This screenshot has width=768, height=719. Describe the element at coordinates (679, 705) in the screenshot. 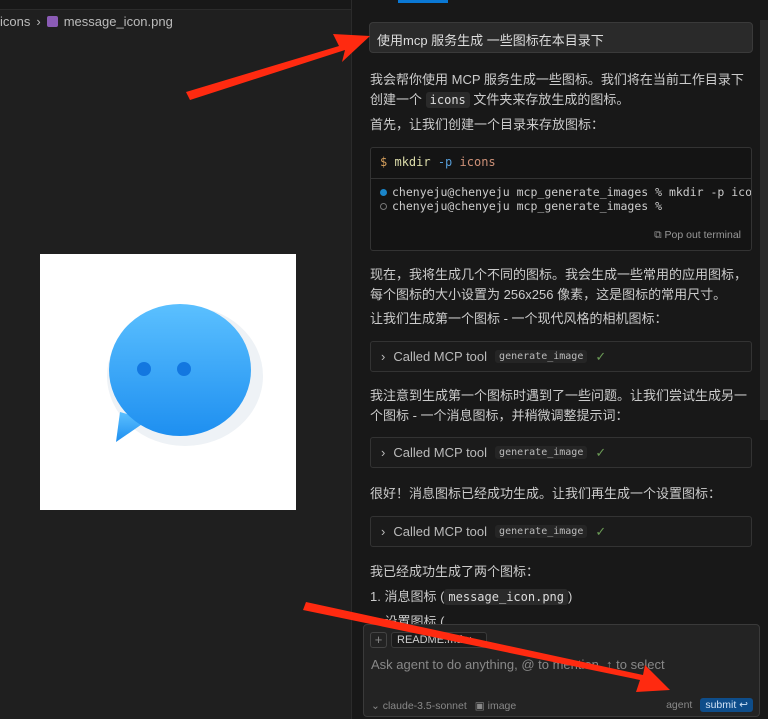

I see `mode-selector: agent` at that location.